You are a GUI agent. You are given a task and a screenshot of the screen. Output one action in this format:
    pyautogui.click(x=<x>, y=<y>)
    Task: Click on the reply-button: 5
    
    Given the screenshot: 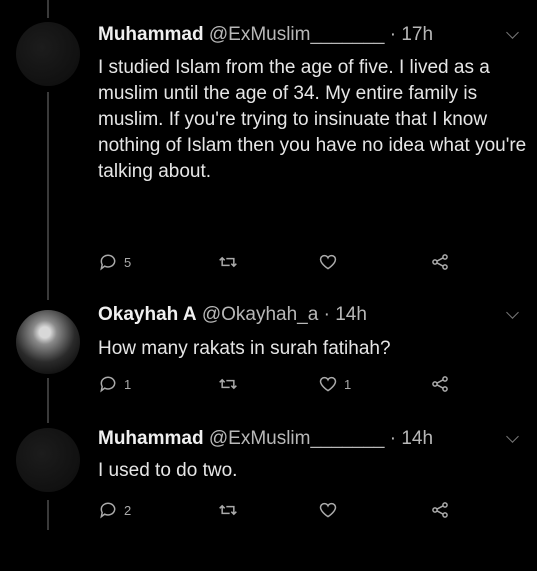 What is the action you would take?
    pyautogui.click(x=114, y=262)
    